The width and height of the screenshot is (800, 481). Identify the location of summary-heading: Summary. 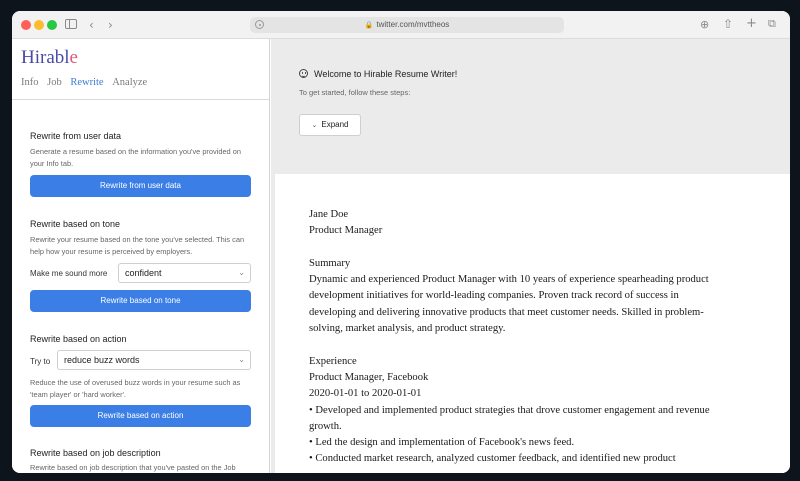
(330, 263).